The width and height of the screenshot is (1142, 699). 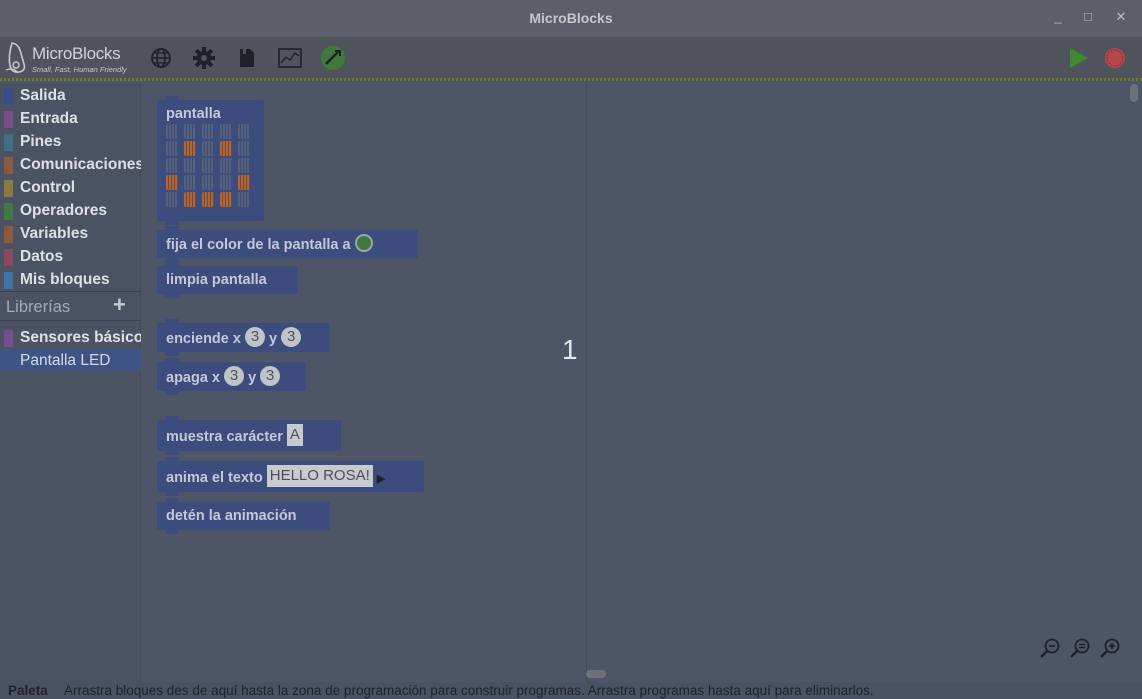 I want to click on maximize-button: □, so click(x=1088, y=18).